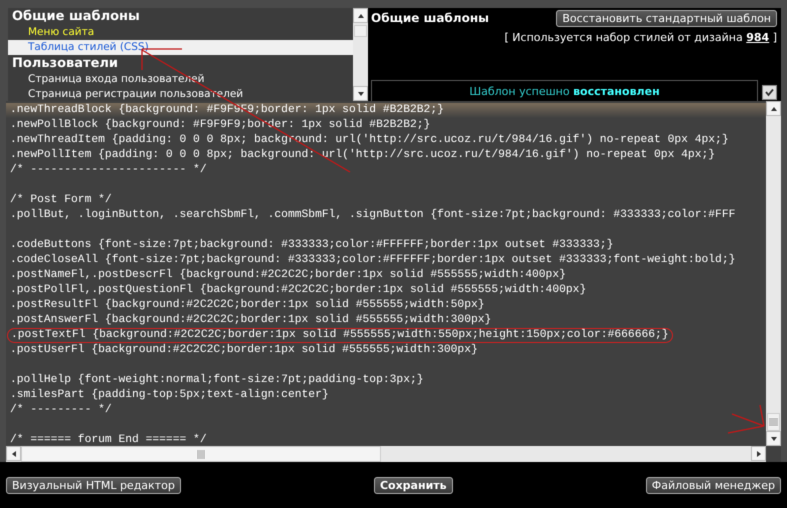 The width and height of the screenshot is (787, 508). I want to click on checkbox, so click(769, 92).